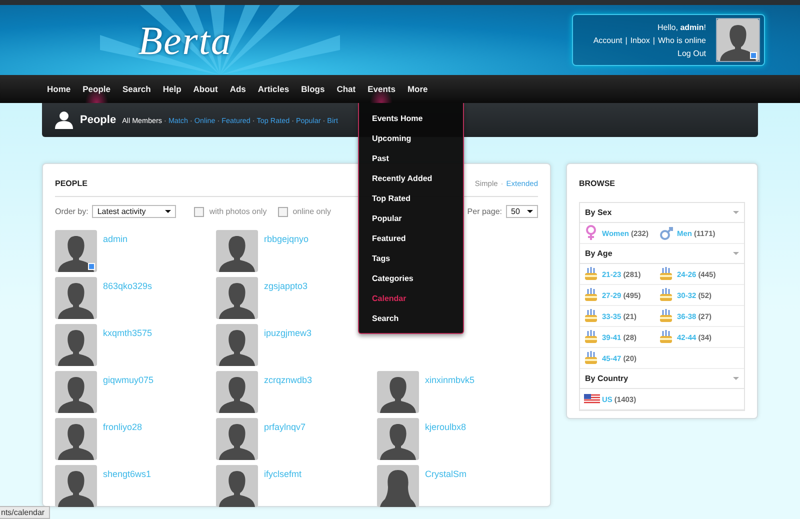  I want to click on per-page-select: 50, so click(522, 211).